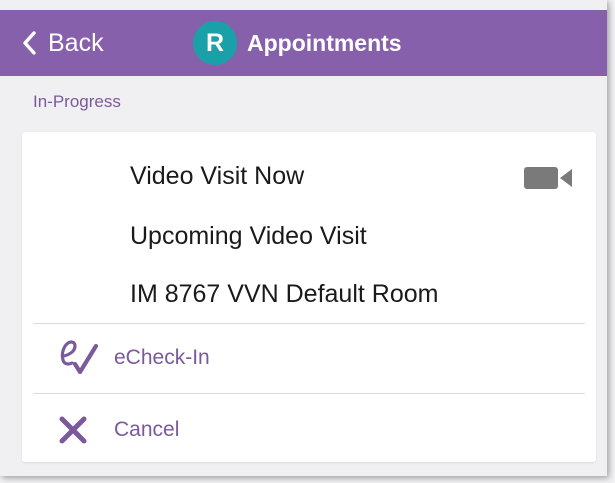 Image resolution: width=615 pixels, height=483 pixels. I want to click on app-logo: R, so click(215, 43).